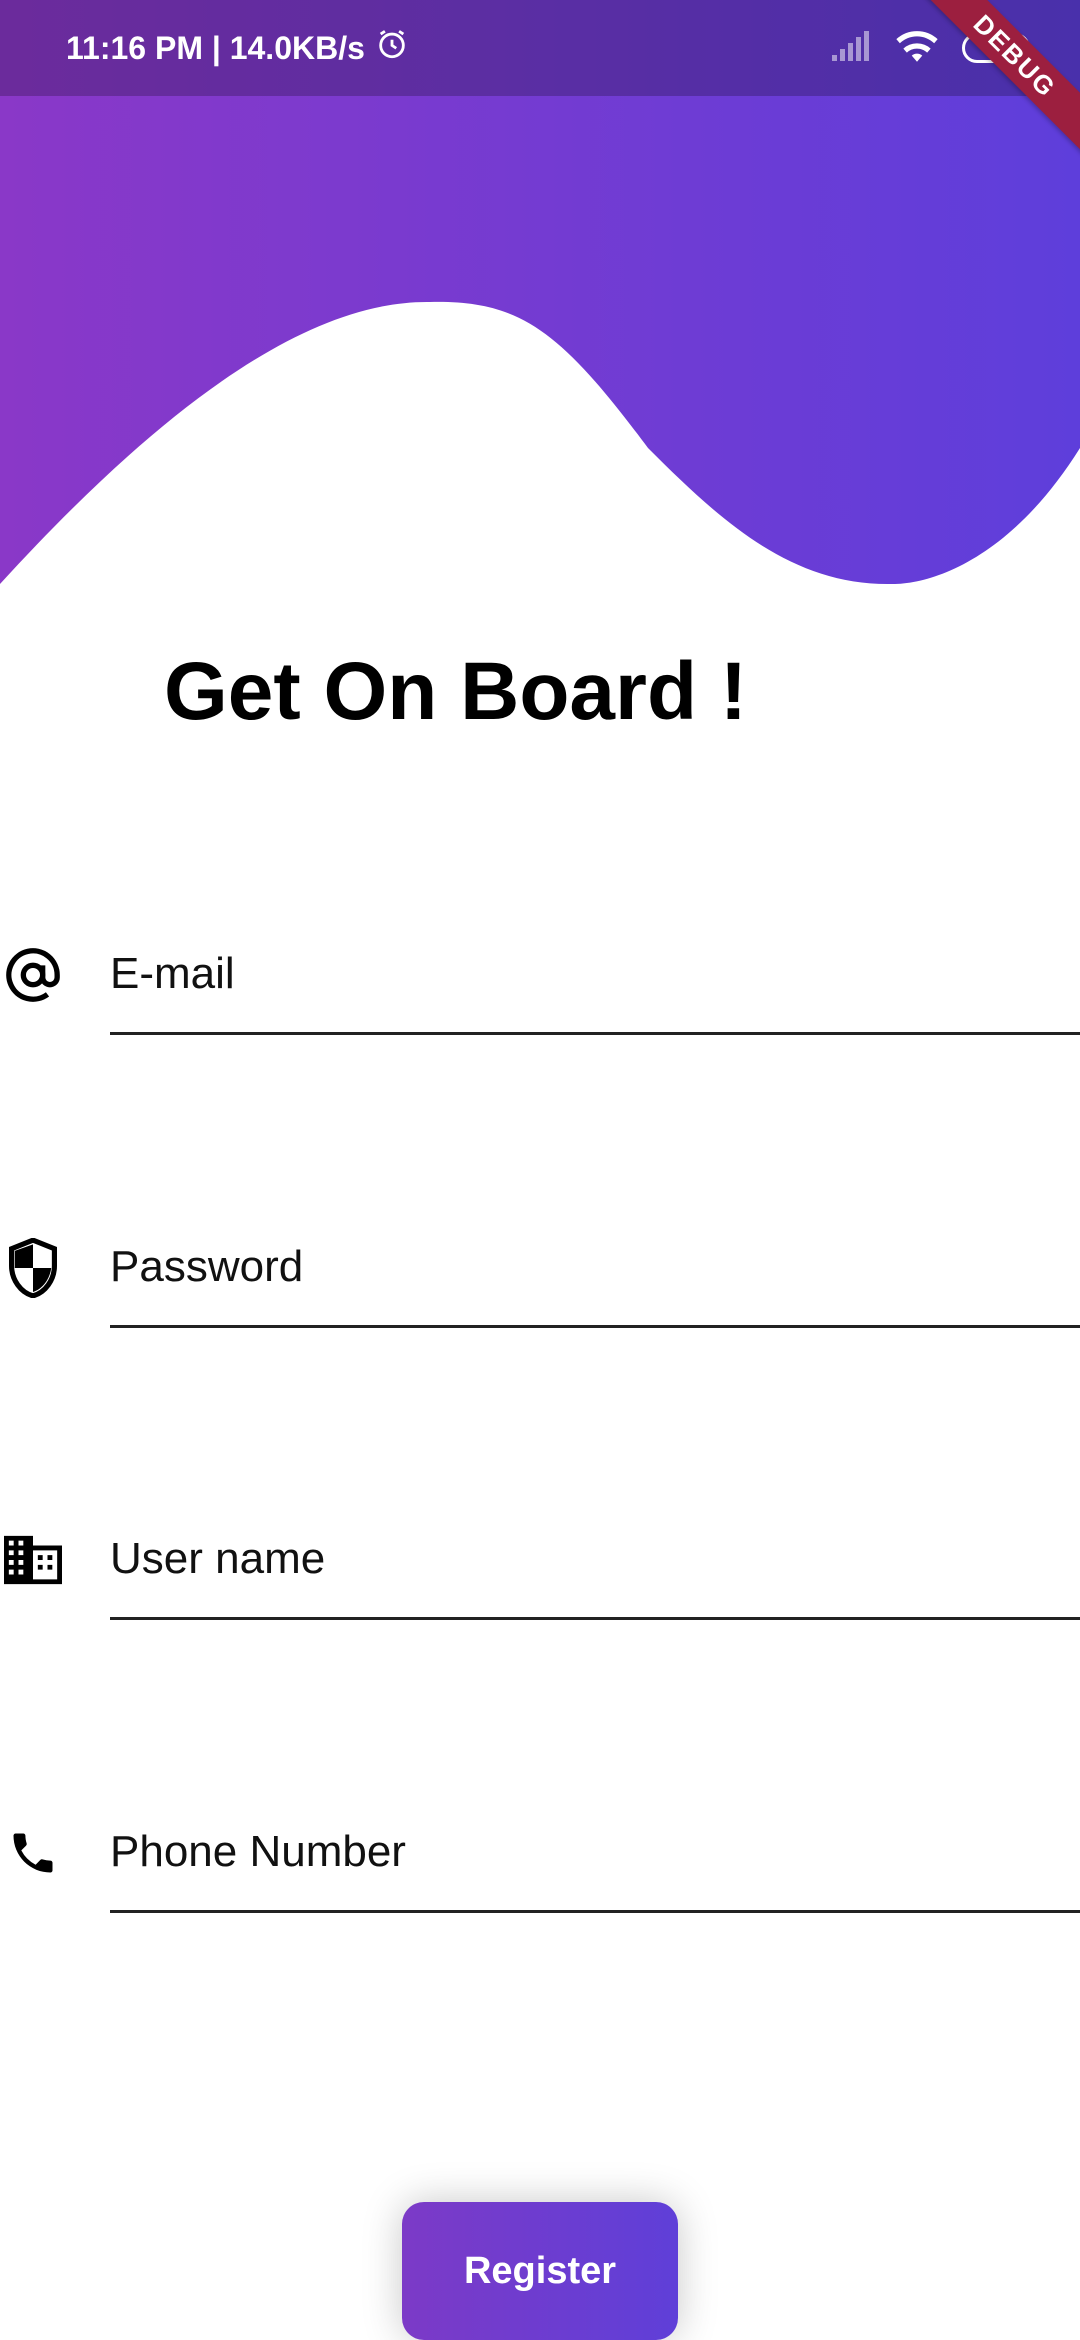 Image resolution: width=1080 pixels, height=2340 pixels. Describe the element at coordinates (33, 1853) in the screenshot. I see `phone-icon` at that location.